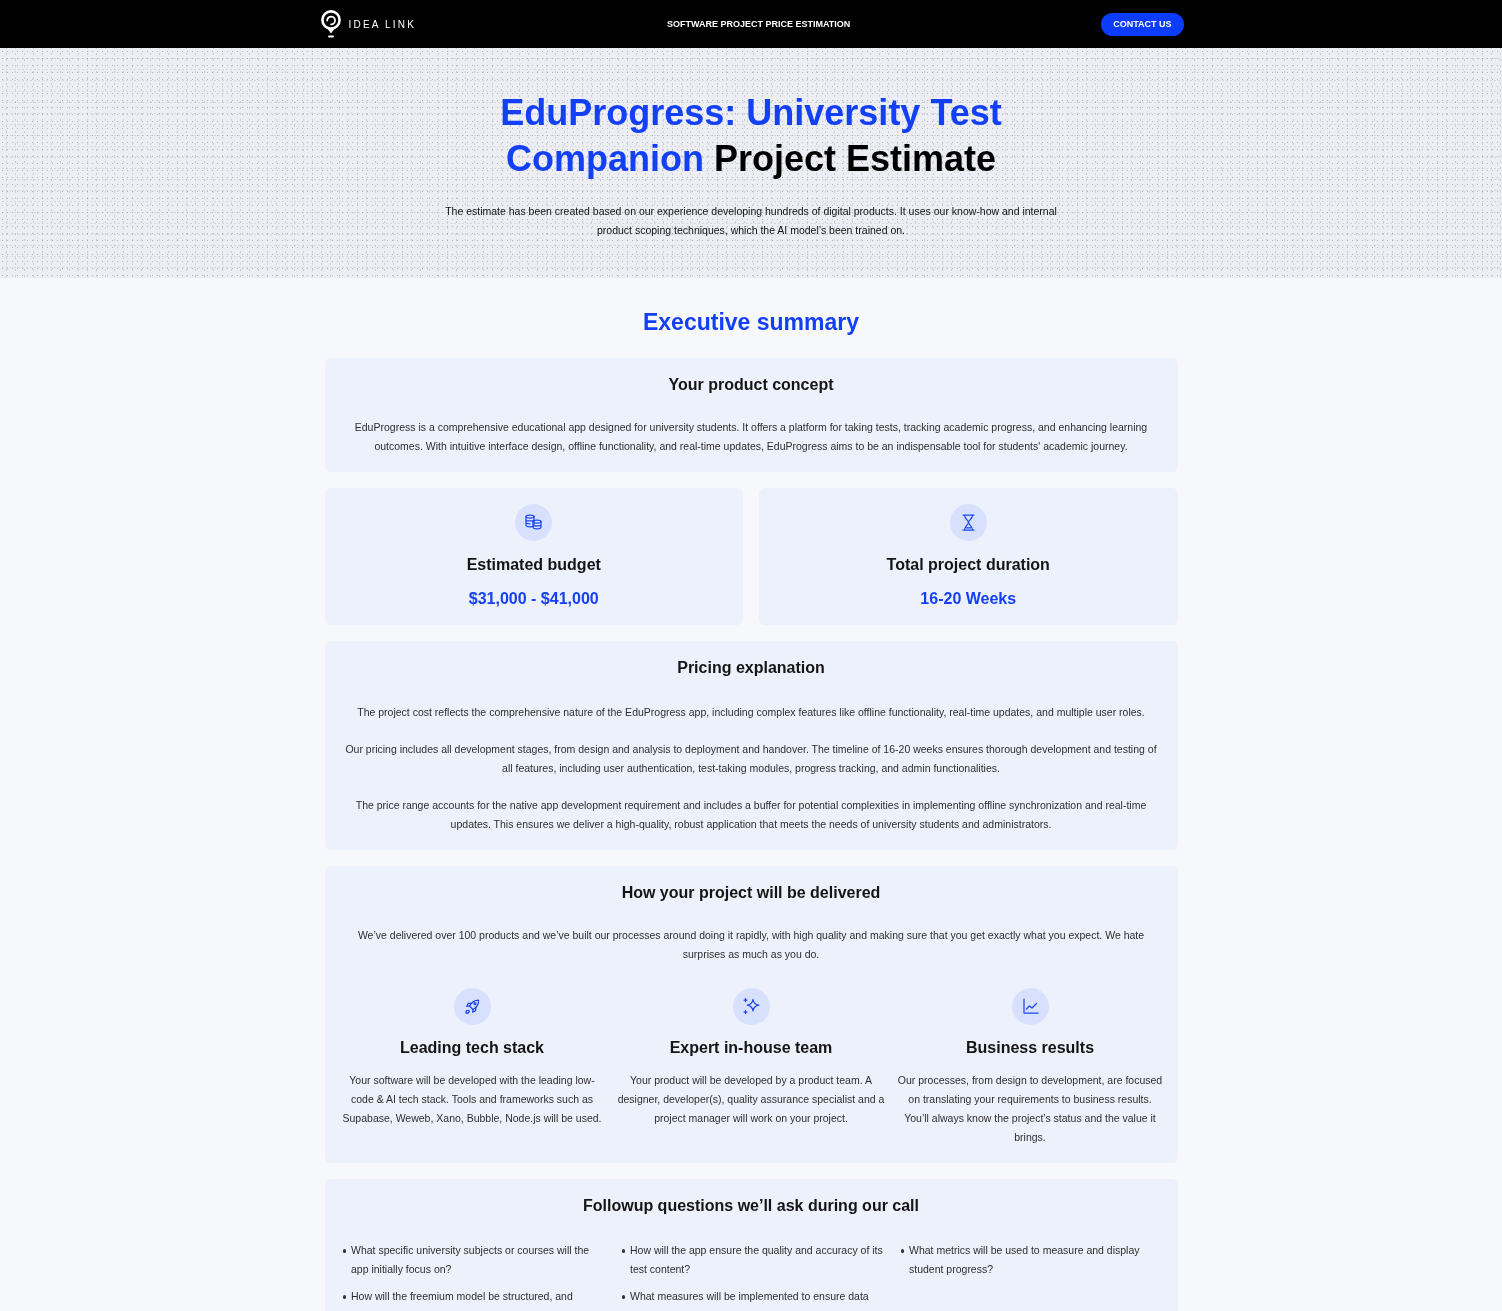 This screenshot has height=1311, width=1502. I want to click on header-title: SOFTWARE PROJECT PRICE ESTIMATION, so click(758, 24).